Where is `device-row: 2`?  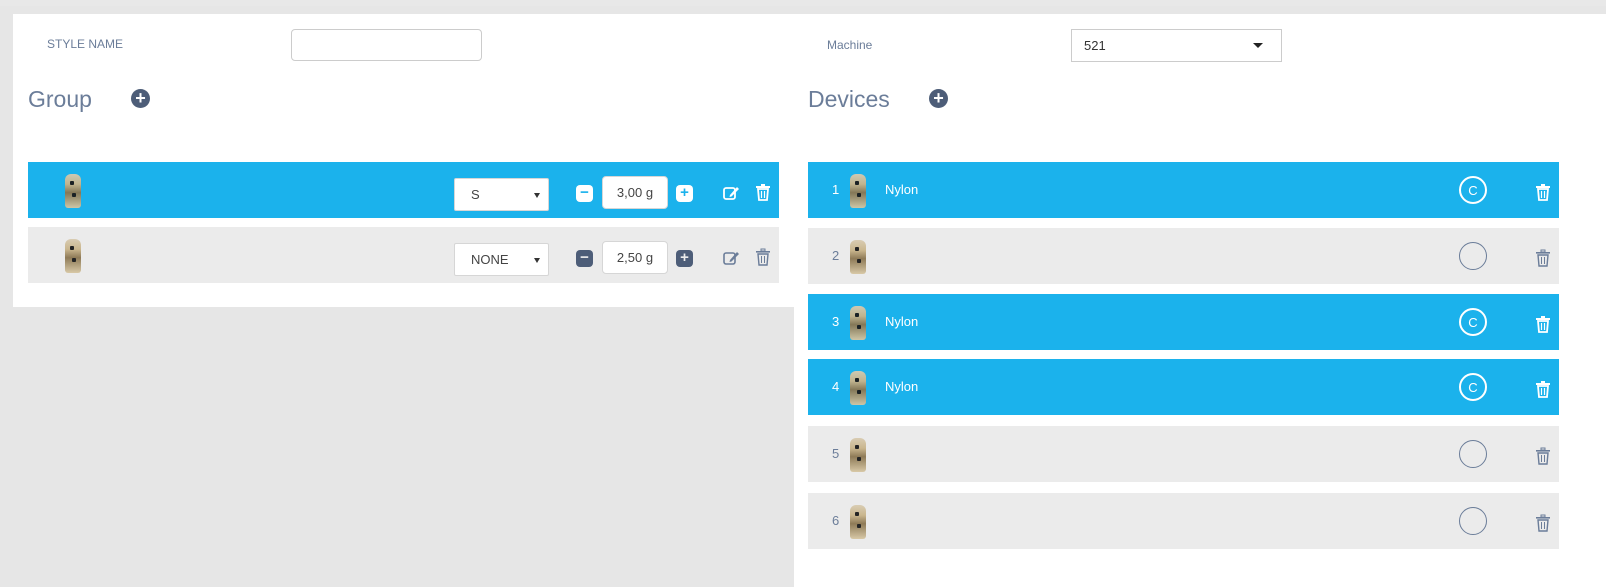
device-row: 2 is located at coordinates (1183, 256).